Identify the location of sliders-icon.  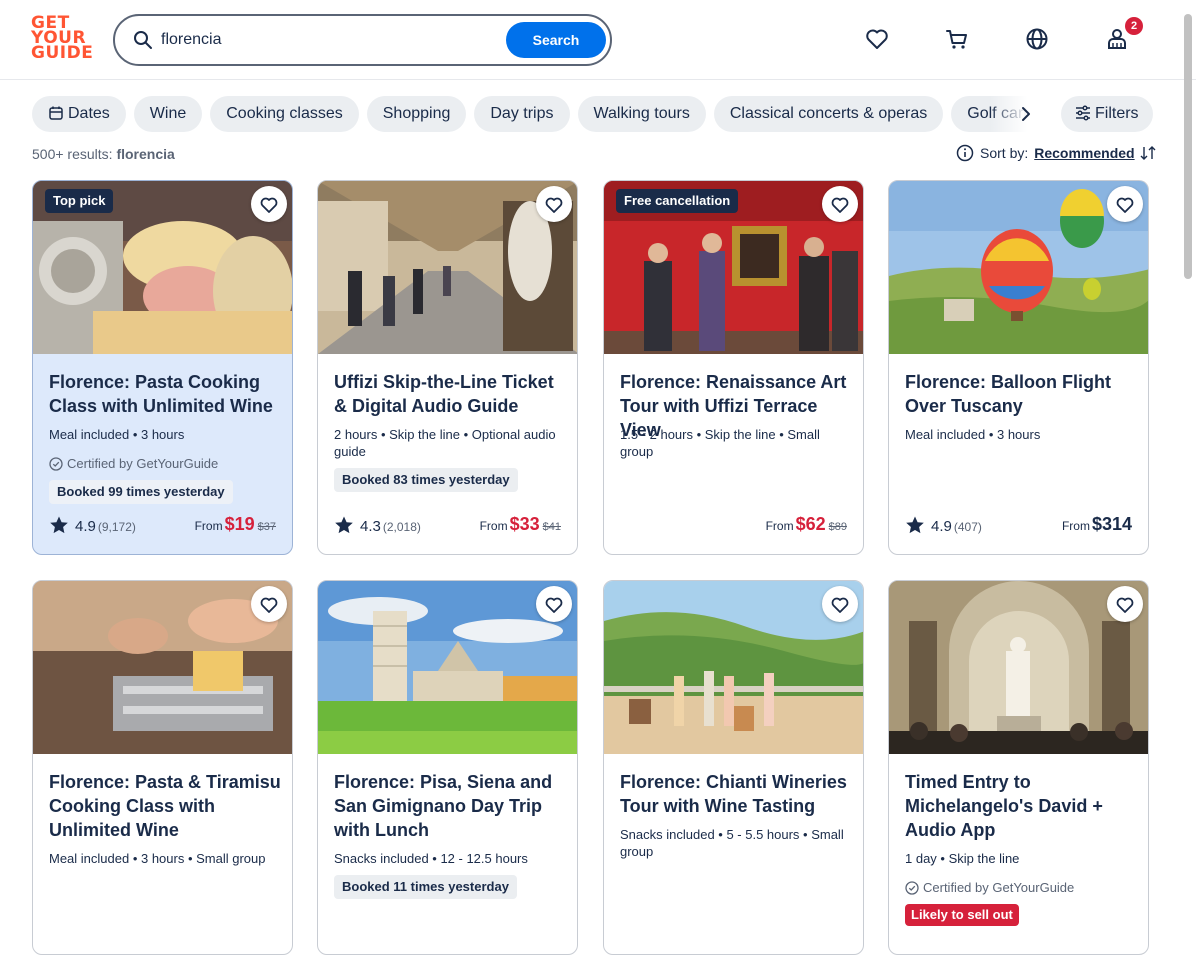
(1083, 113).